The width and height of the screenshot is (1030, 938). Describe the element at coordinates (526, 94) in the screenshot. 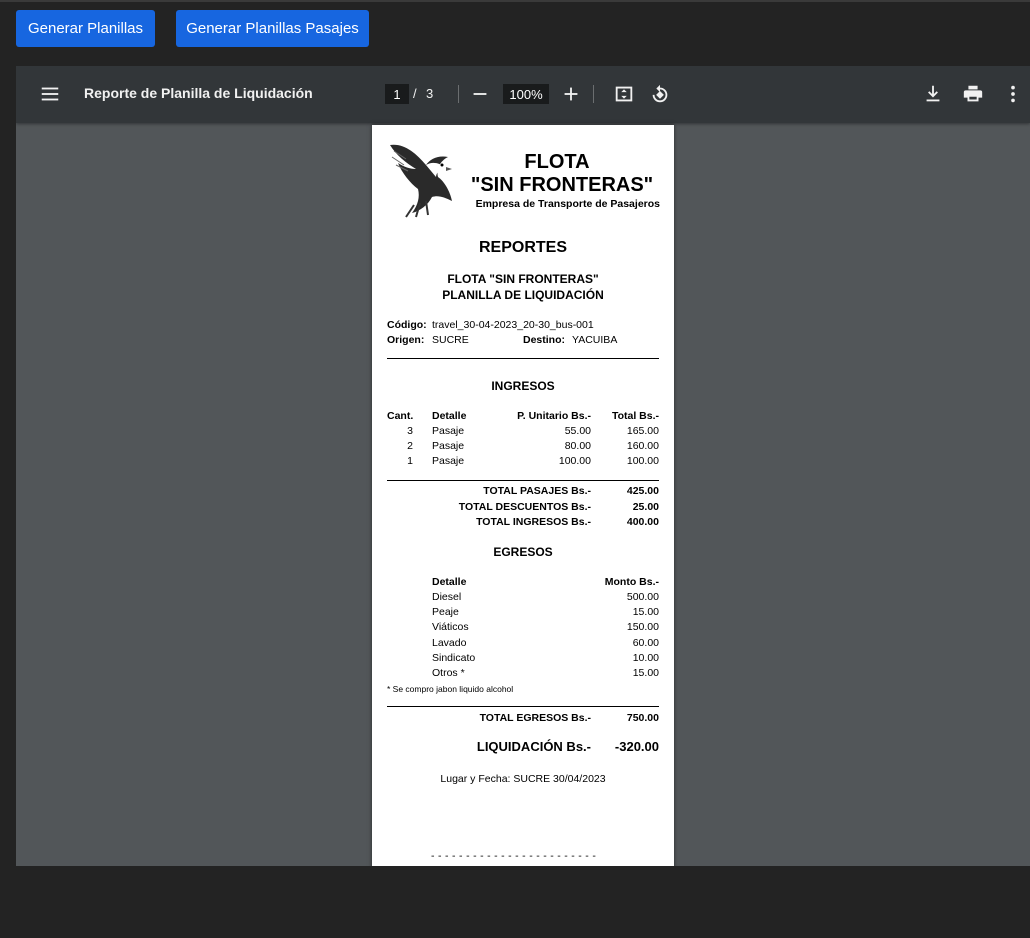

I see `zoom-level-input: 100%` at that location.